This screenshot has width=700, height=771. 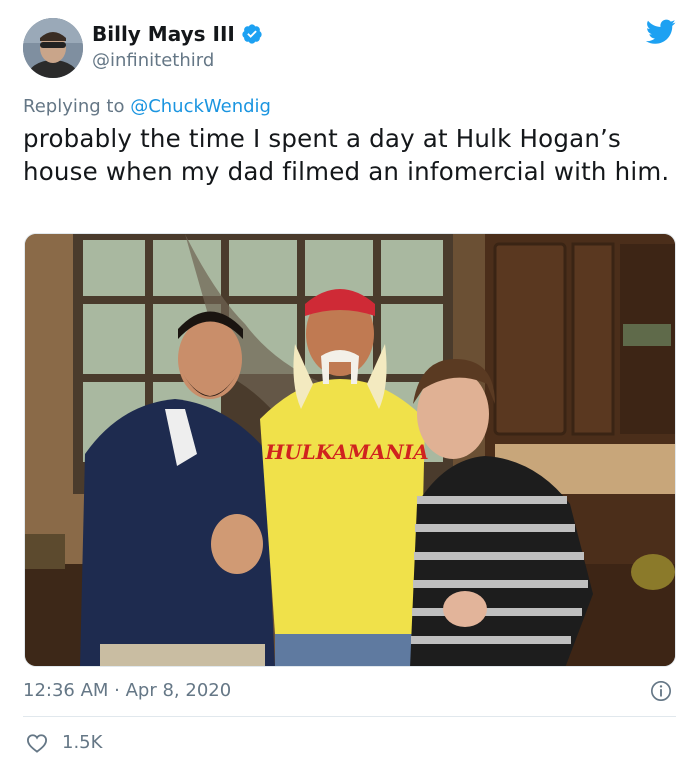 I want to click on shirt-text: HULKAMANIA, so click(x=346, y=452).